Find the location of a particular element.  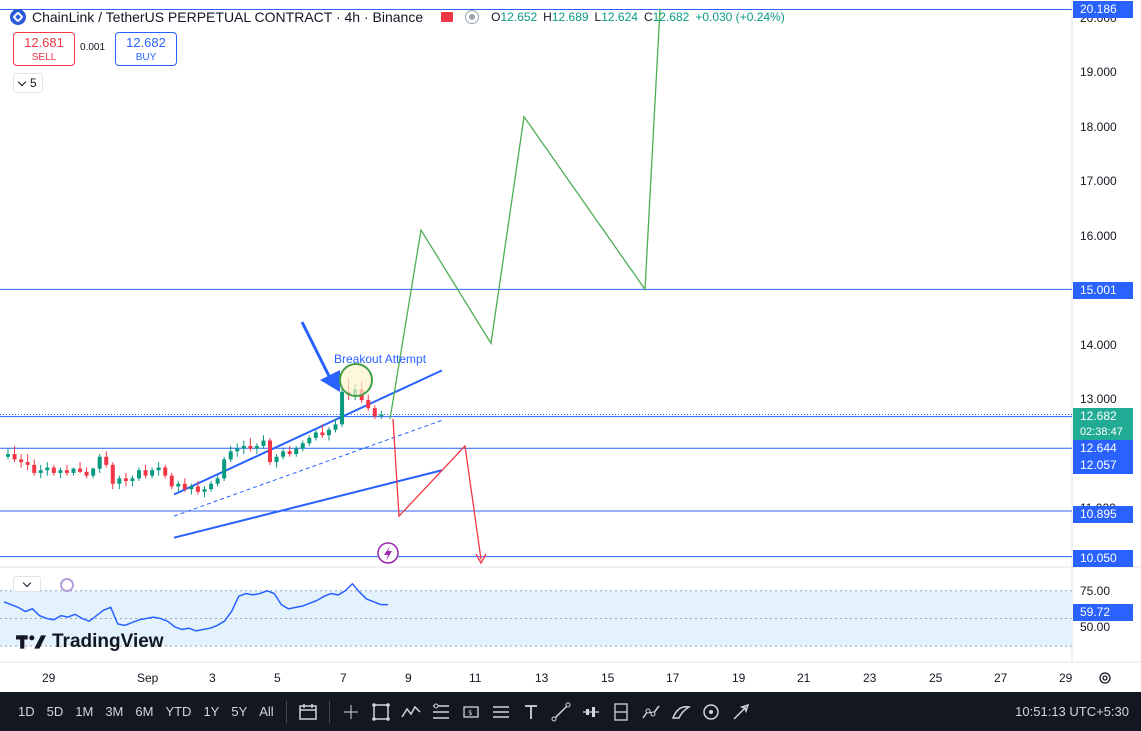

price-tick: 18.000 is located at coordinates (1098, 127).